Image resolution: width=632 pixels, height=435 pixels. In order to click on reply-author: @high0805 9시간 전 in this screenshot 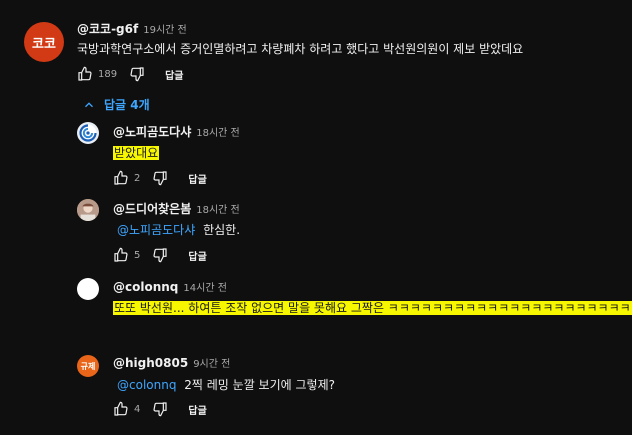, I will do `click(171, 362)`.